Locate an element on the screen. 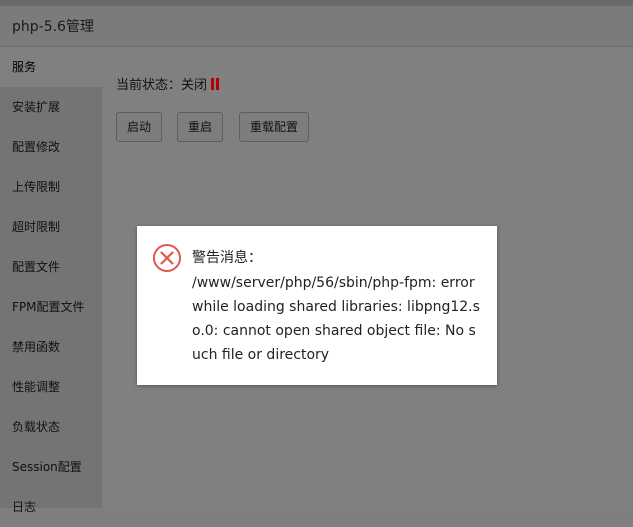  sidebar-item-label: 负载状态 is located at coordinates (36, 427).